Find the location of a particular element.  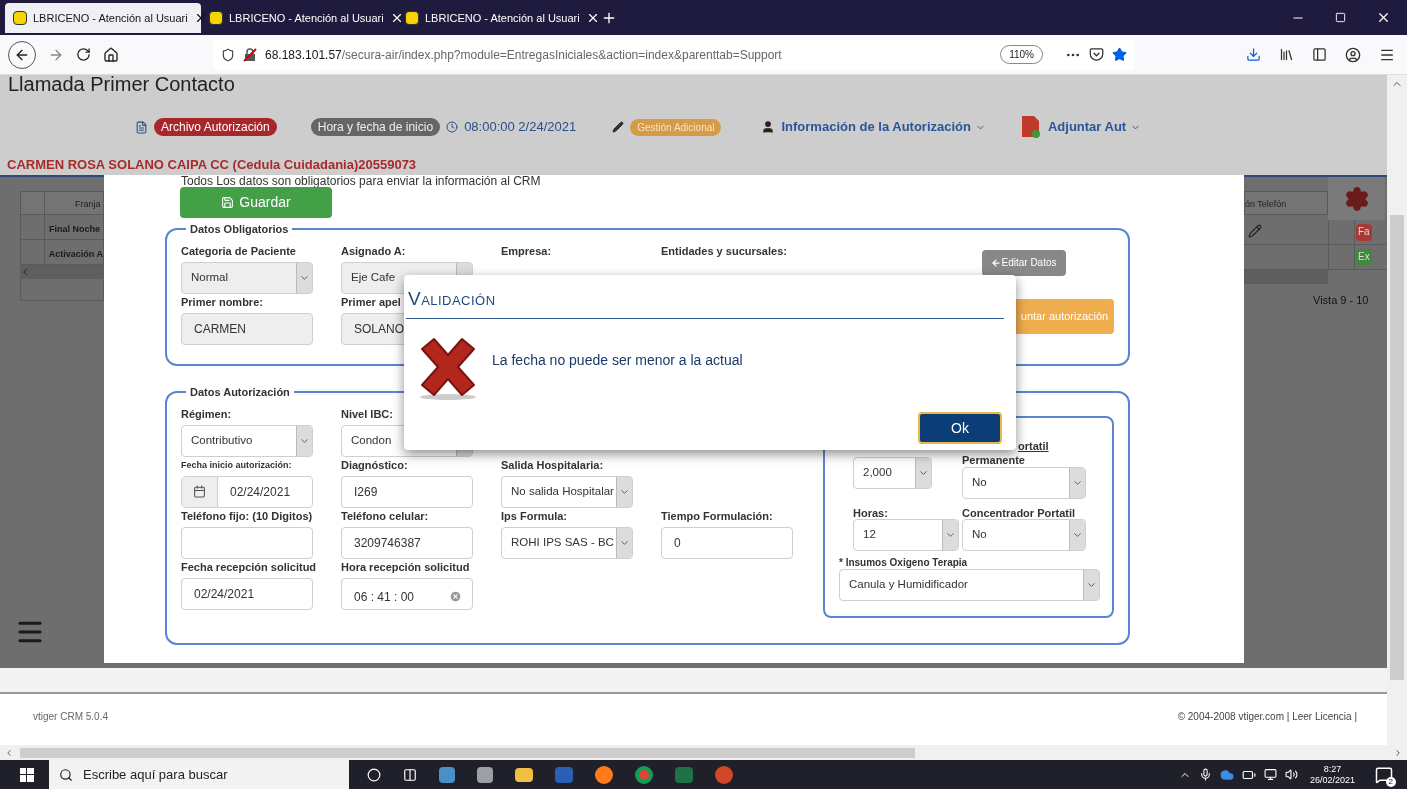

firefox-icon is located at coordinates (604, 774).